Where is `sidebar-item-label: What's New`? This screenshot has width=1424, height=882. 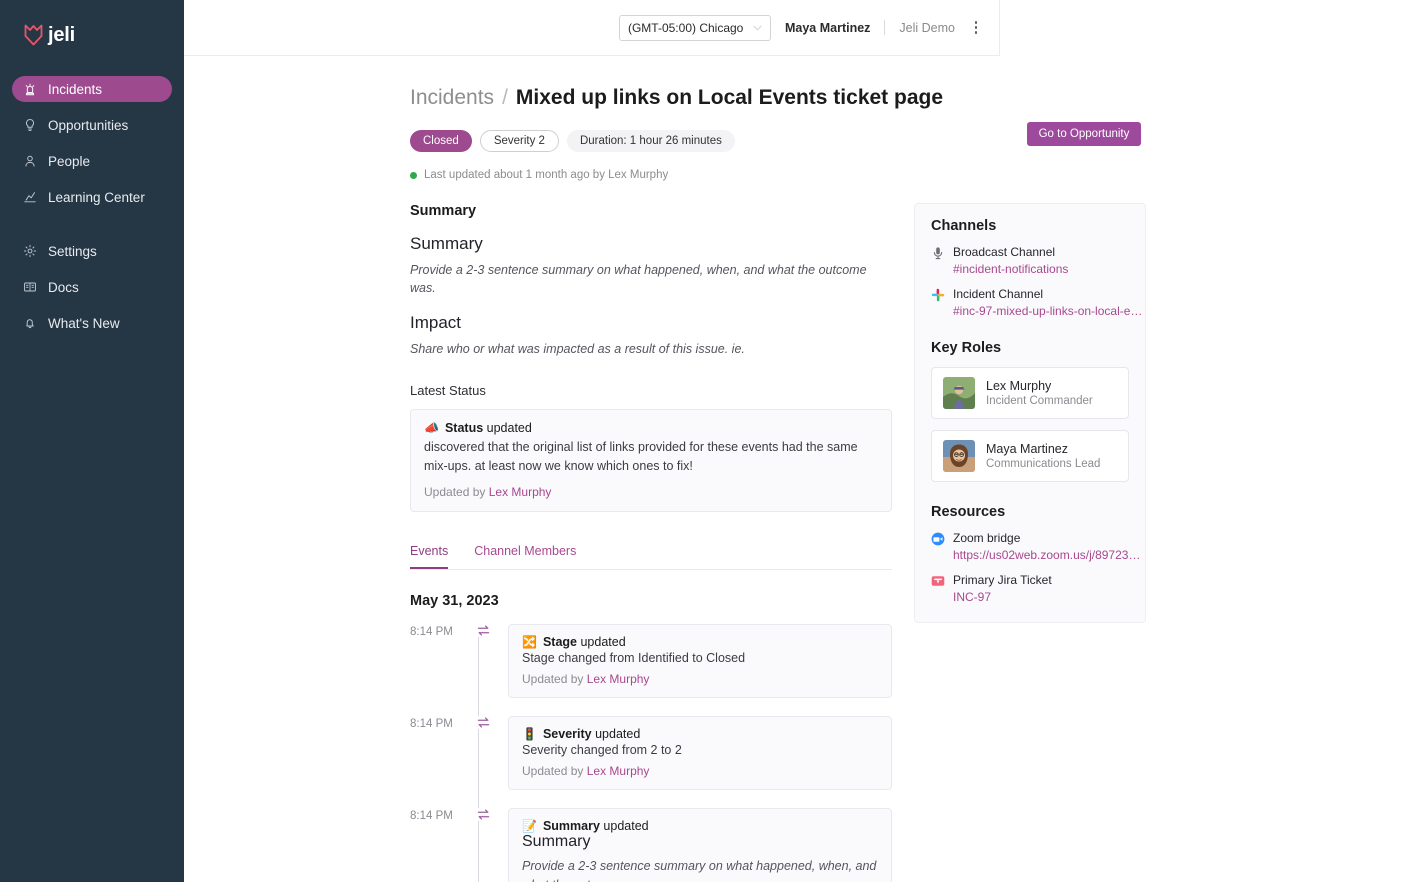
sidebar-item-label: What's New is located at coordinates (84, 323).